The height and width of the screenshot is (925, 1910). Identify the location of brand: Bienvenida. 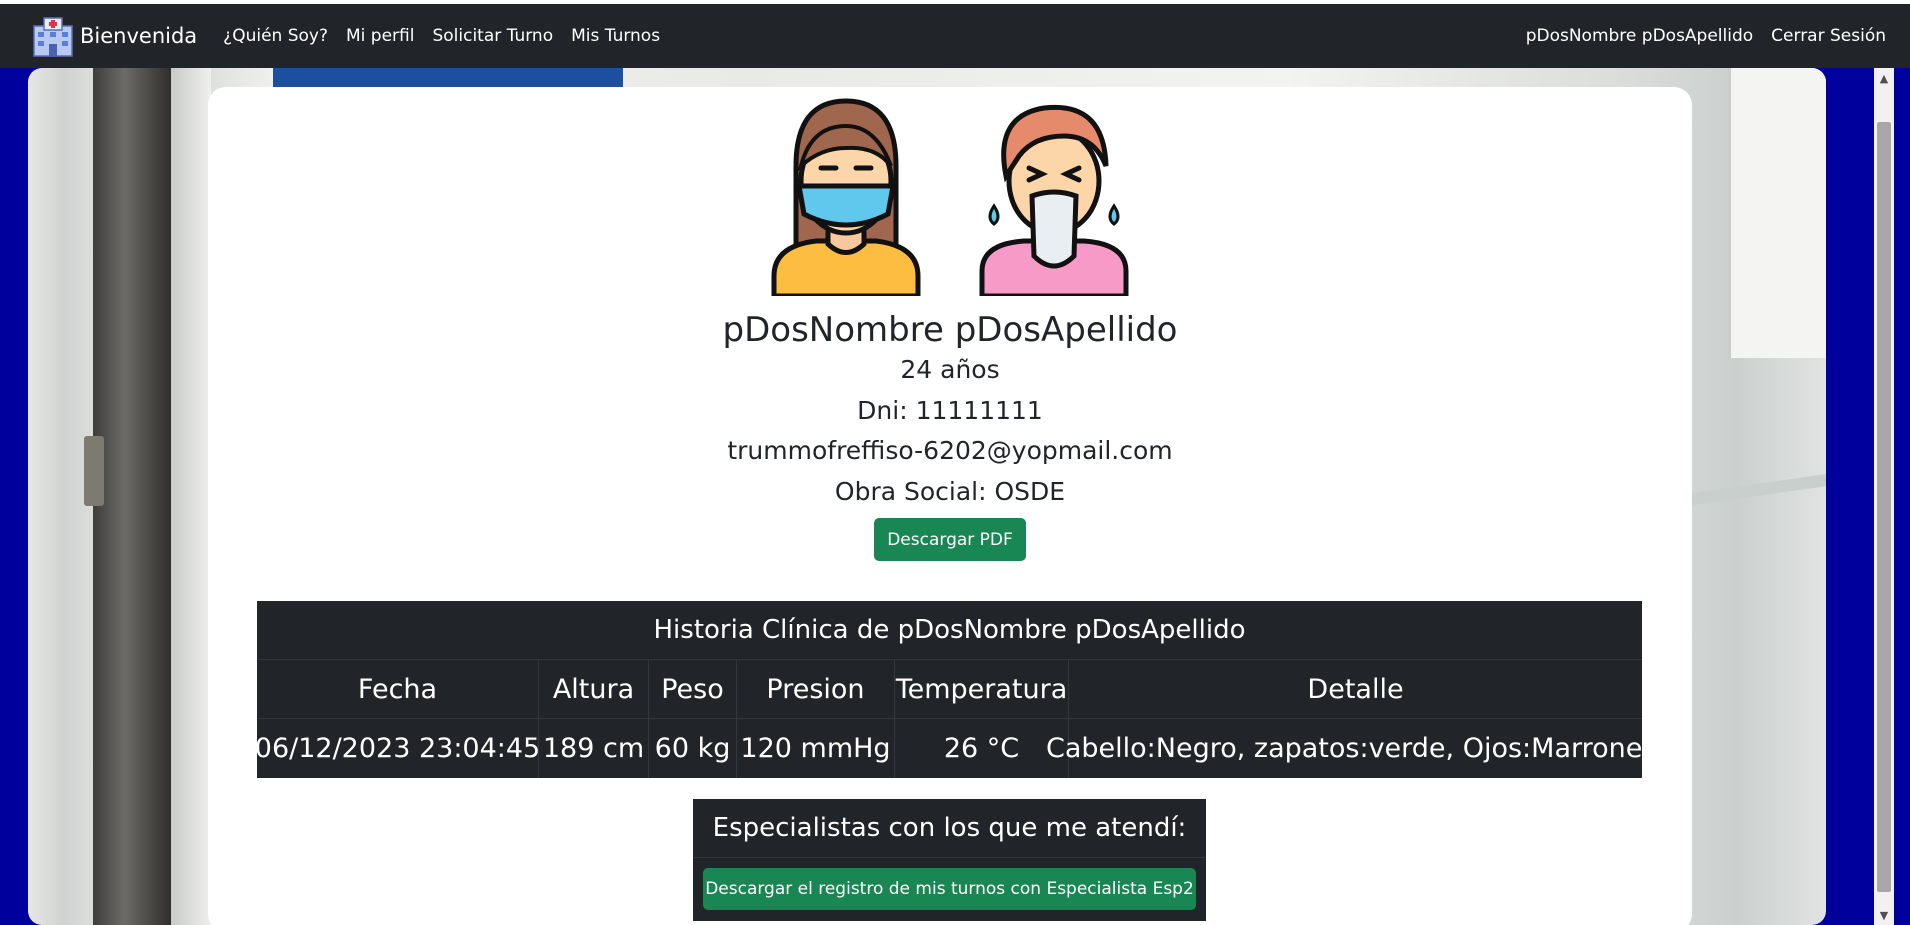
(112, 36).